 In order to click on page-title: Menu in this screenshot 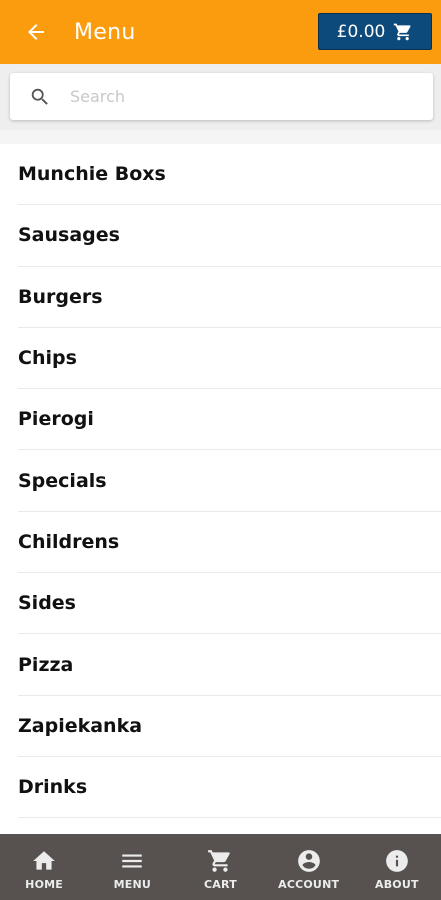, I will do `click(105, 32)`.